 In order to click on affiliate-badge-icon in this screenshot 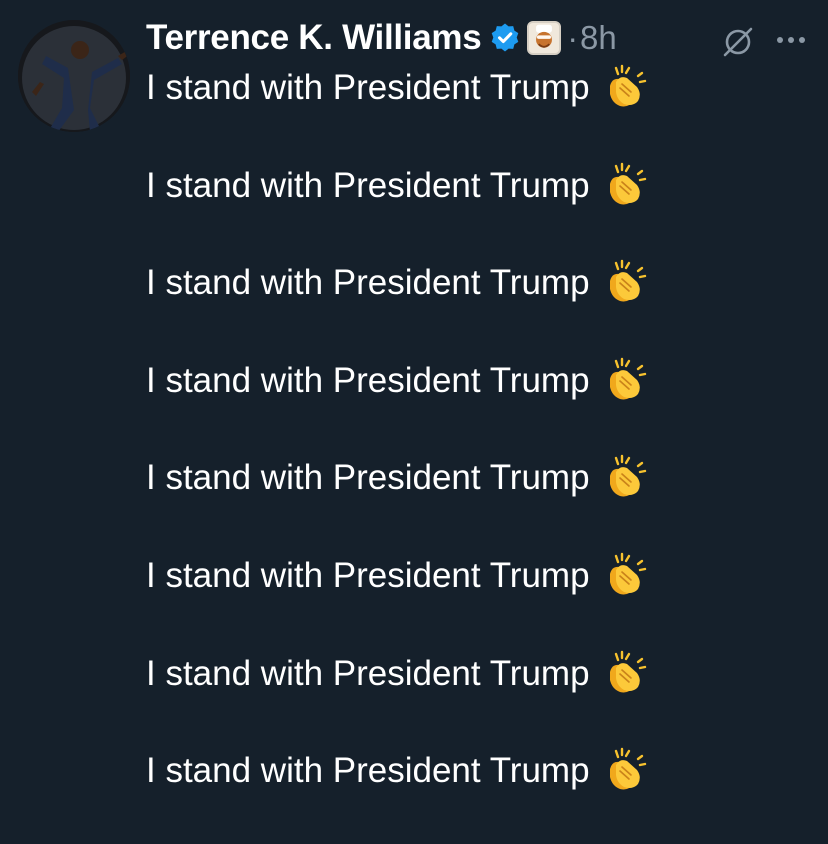, I will do `click(544, 38)`.